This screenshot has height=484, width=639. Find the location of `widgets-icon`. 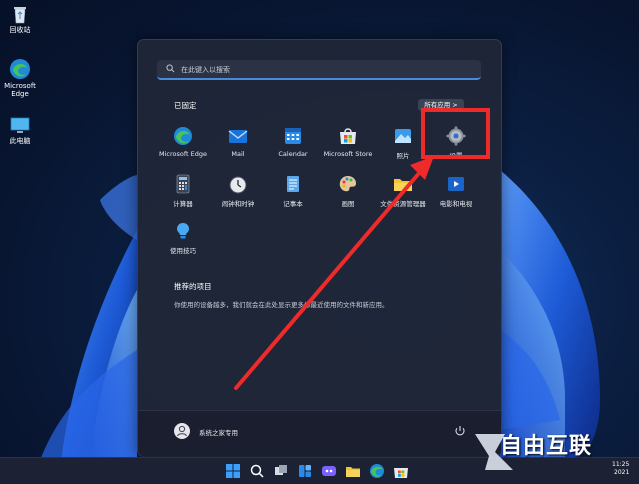

widgets-icon is located at coordinates (305, 471).